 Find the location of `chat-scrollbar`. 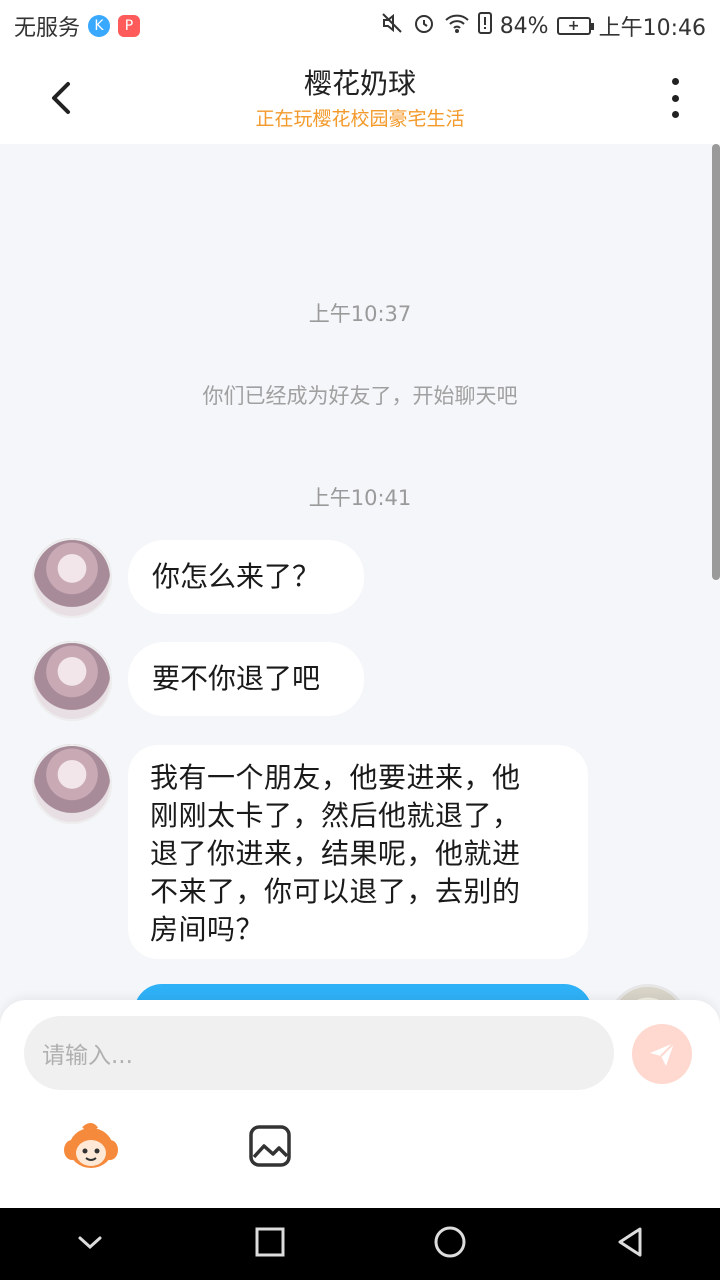

chat-scrollbar is located at coordinates (716, 362).